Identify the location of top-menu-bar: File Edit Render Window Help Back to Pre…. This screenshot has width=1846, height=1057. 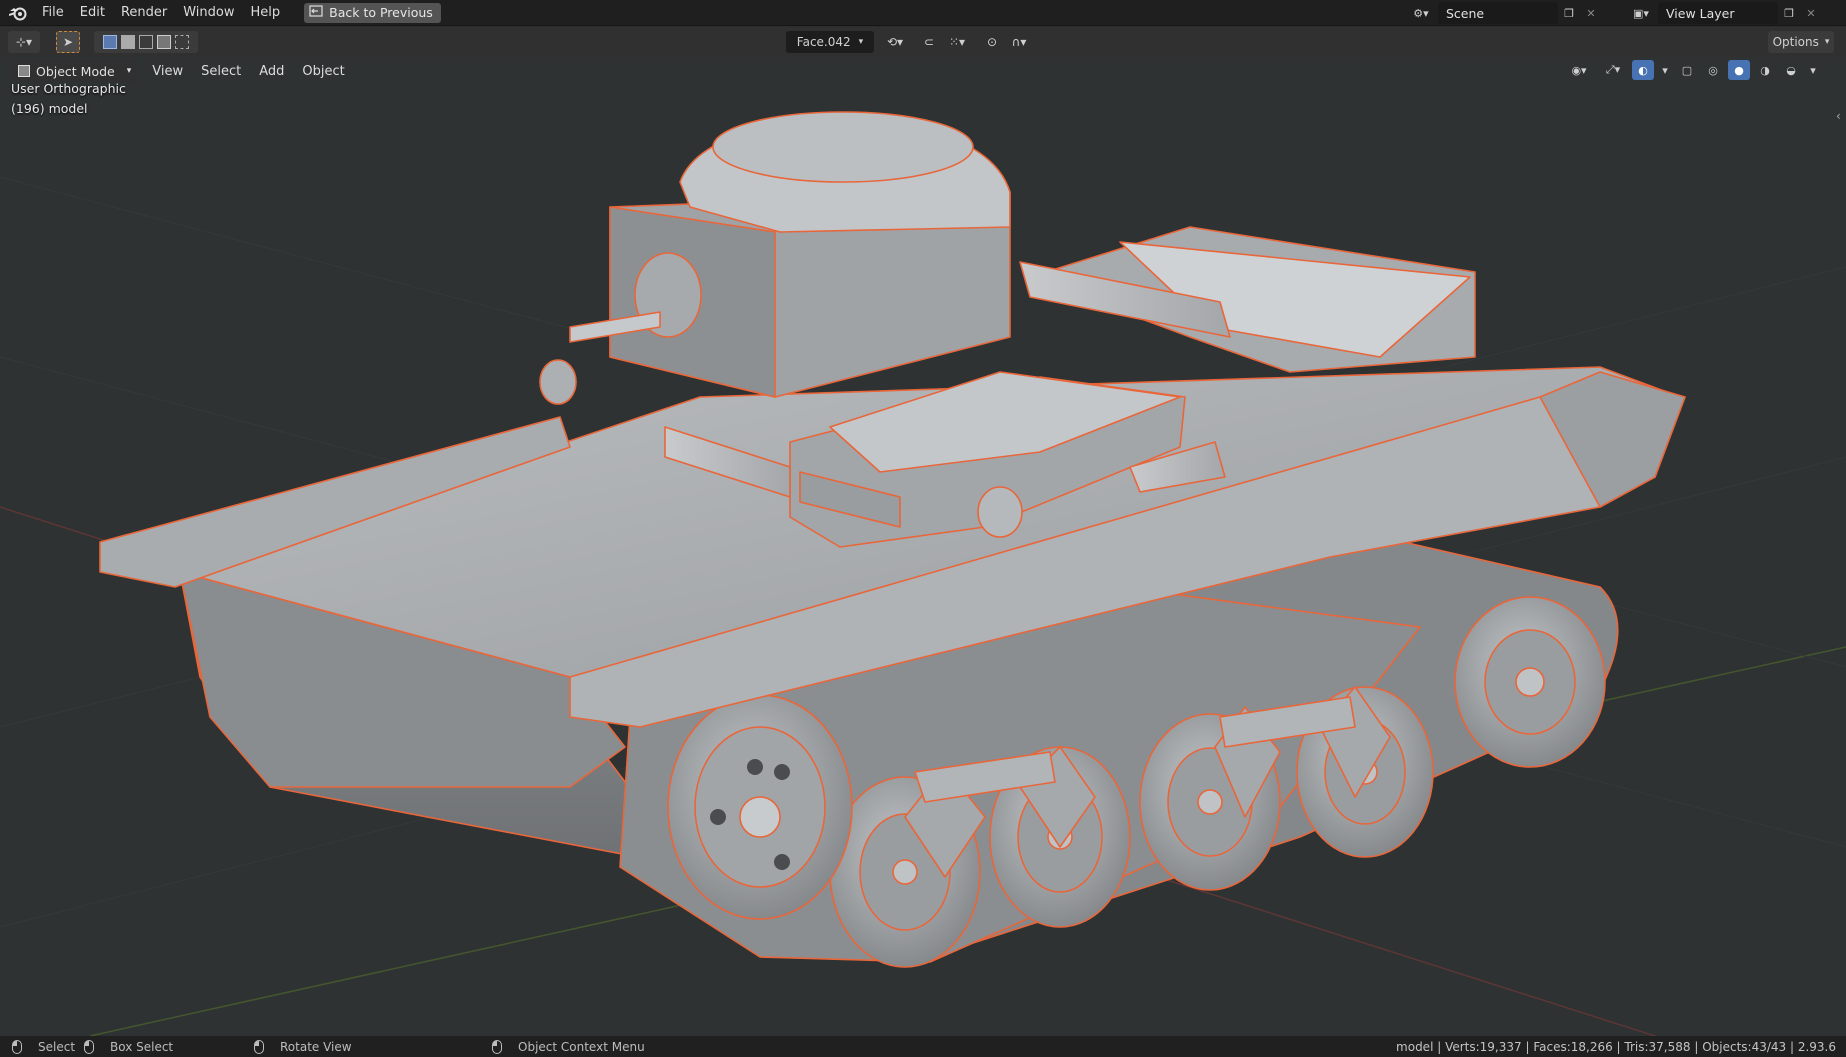
(923, 13).